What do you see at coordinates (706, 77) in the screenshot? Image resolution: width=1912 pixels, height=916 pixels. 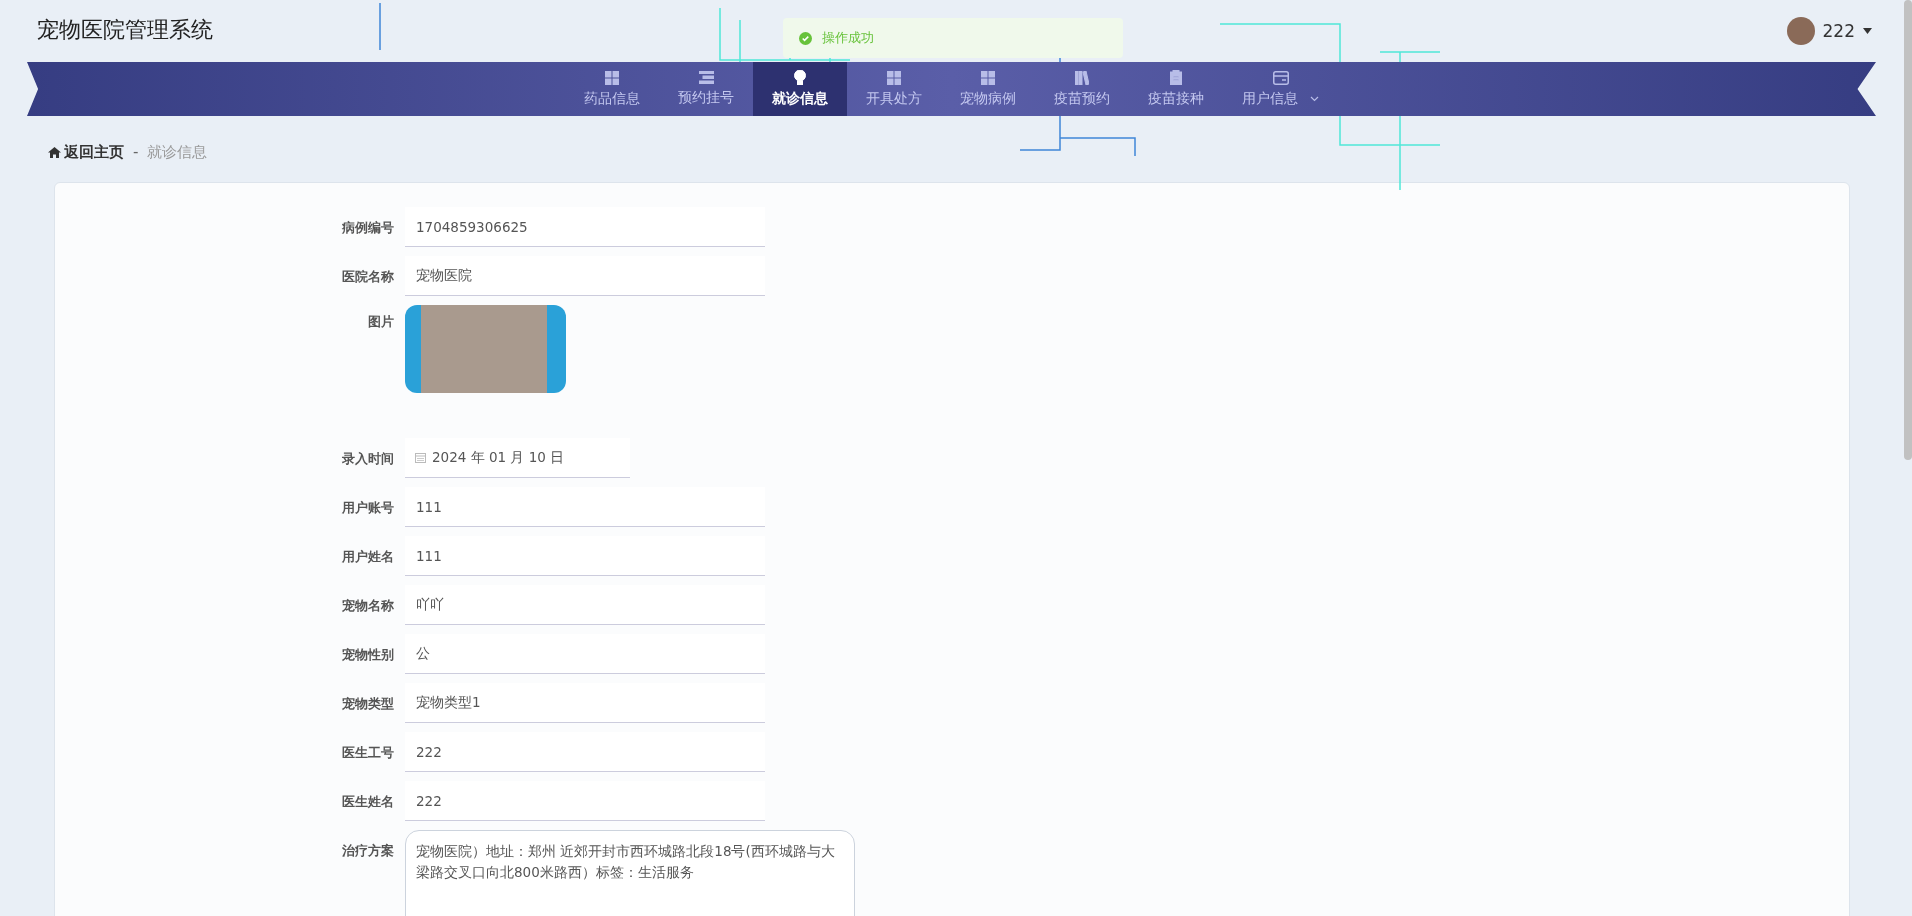 I see `list-icon` at bounding box center [706, 77].